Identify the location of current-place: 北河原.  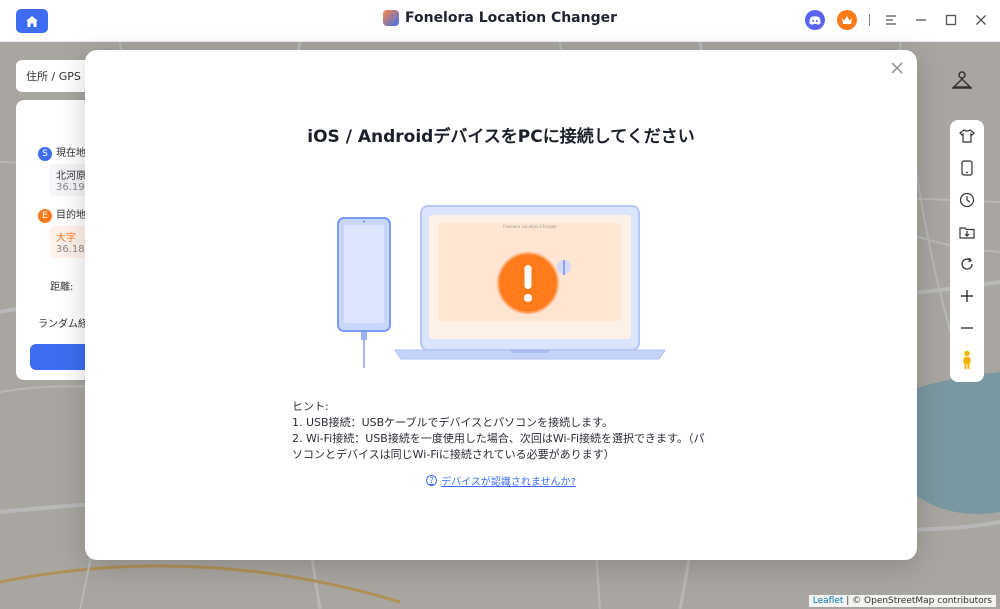
(71, 176).